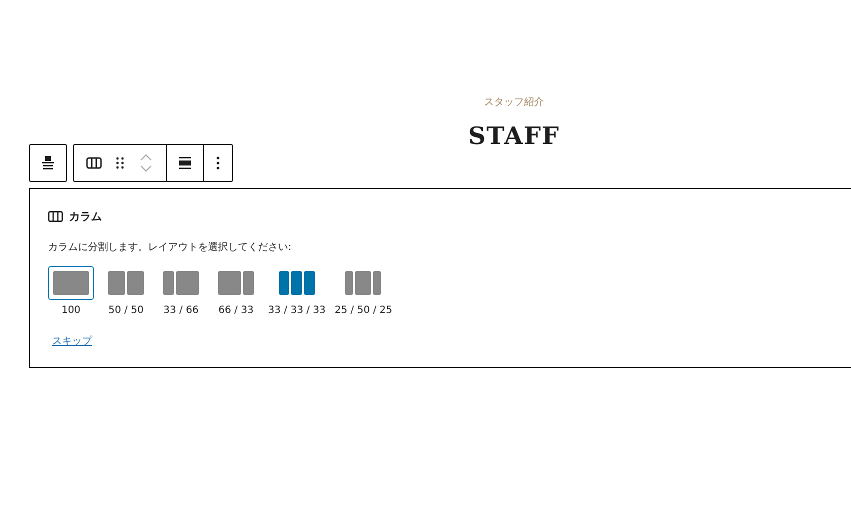 The height and width of the screenshot is (531, 851). I want to click on skip-link: スキップ, so click(72, 341).